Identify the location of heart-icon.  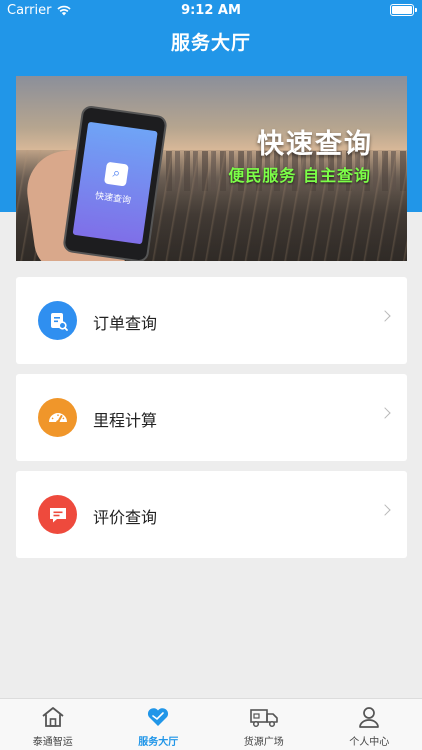
(158, 717).